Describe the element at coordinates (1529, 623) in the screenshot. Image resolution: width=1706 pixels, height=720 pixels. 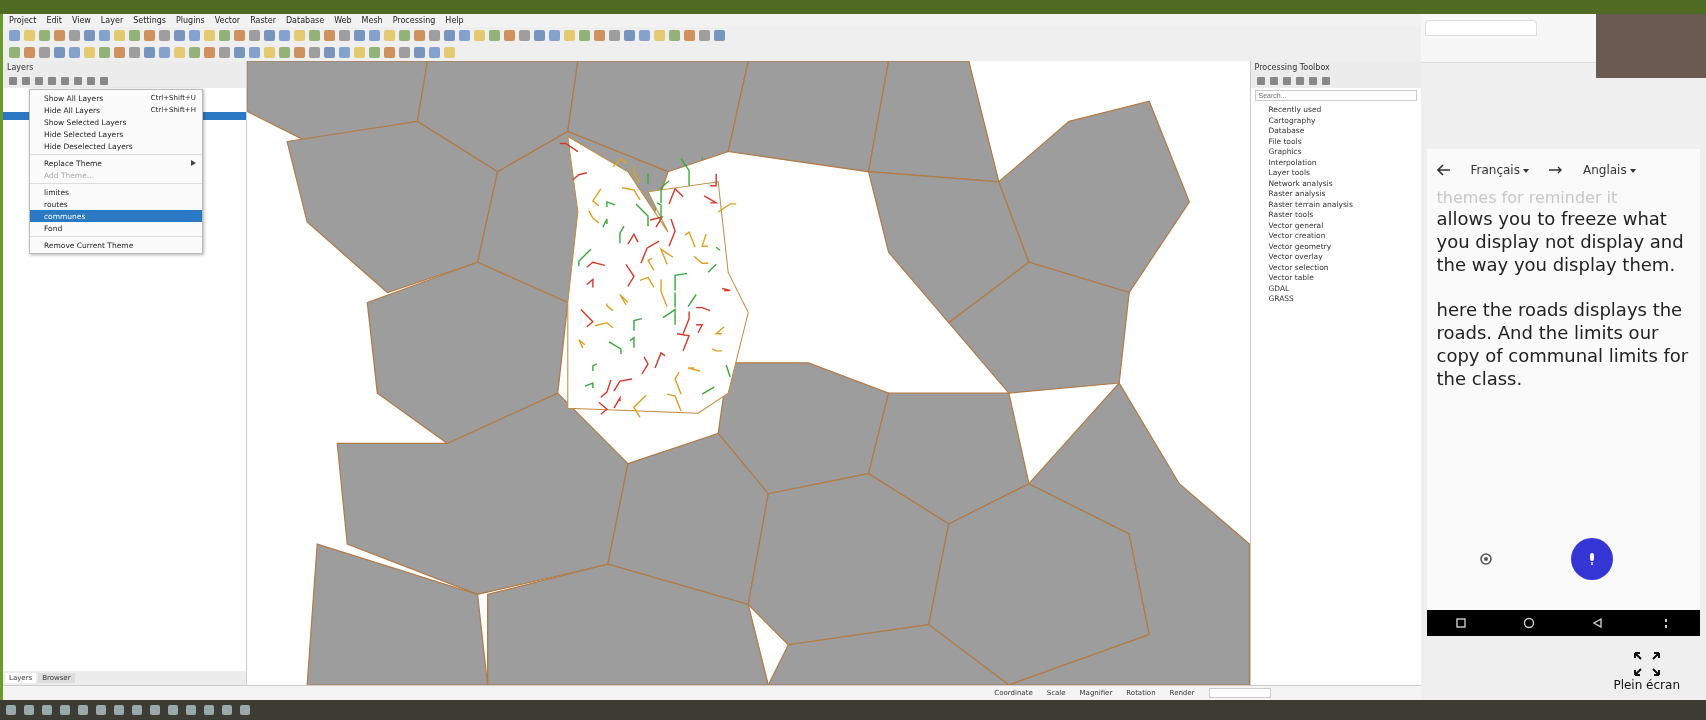
I see `circle-icon` at that location.